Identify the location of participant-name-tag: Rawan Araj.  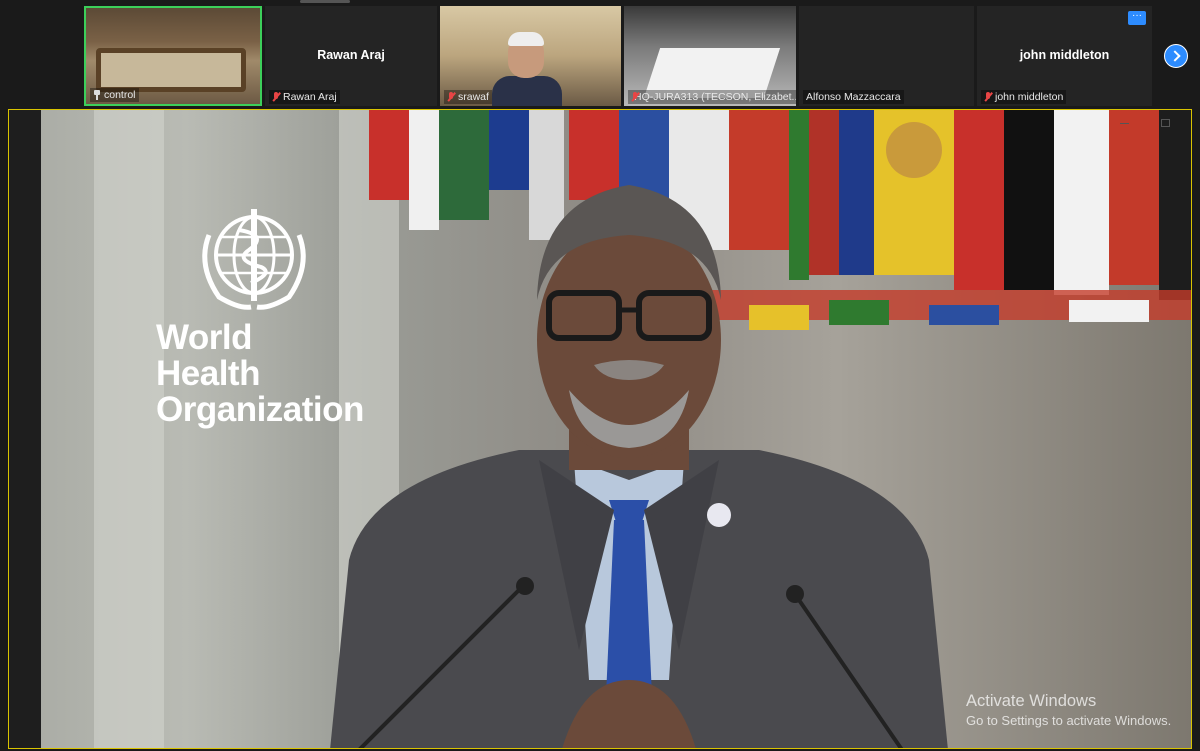
(304, 97).